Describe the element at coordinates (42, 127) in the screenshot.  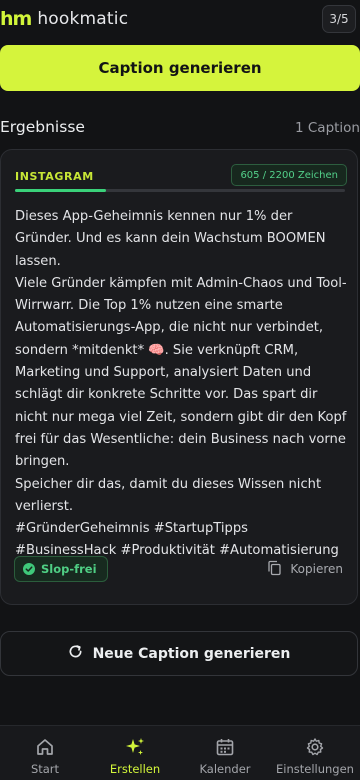
I see `results-title: Ergebnisse` at that location.